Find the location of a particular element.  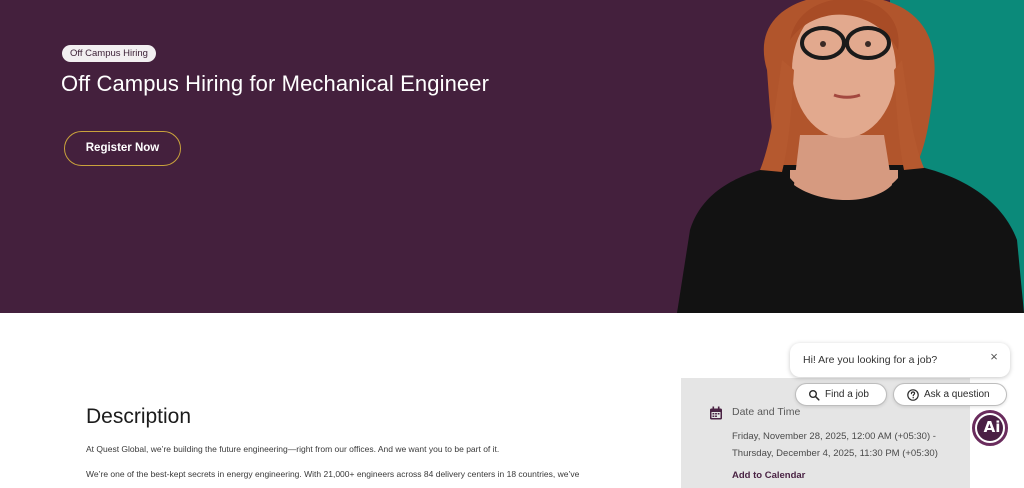

ai-badge-text: Ai is located at coordinates (992, 427).